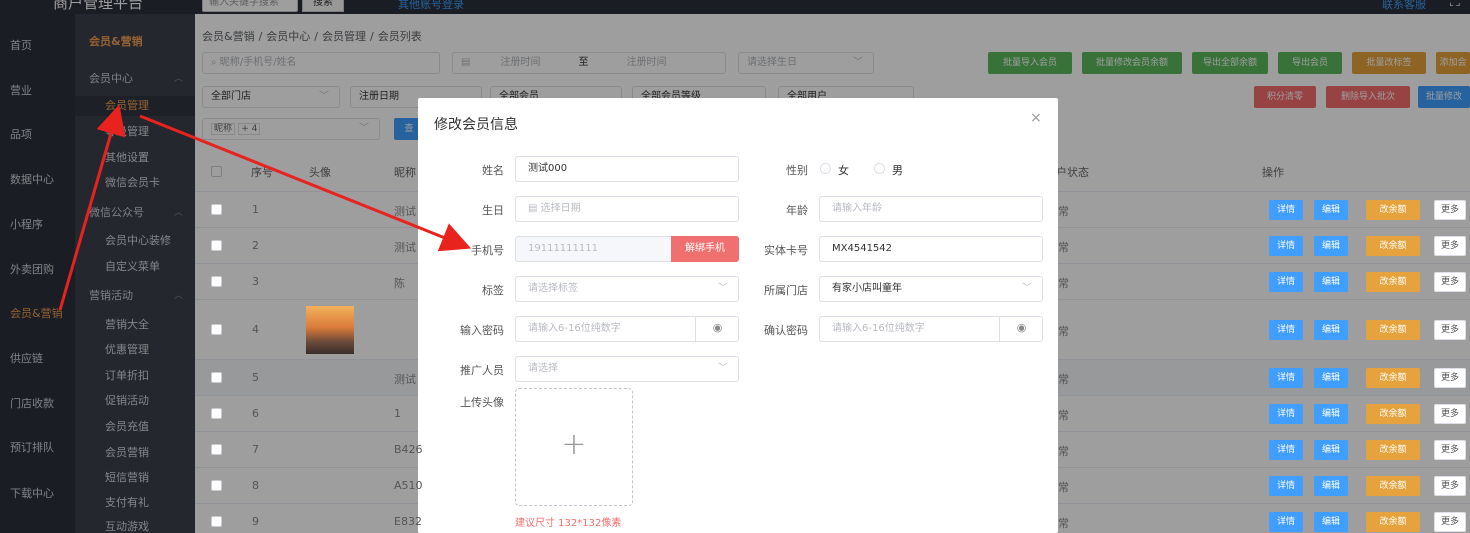  What do you see at coordinates (255, 485) in the screenshot?
I see `row-index: 8` at bounding box center [255, 485].